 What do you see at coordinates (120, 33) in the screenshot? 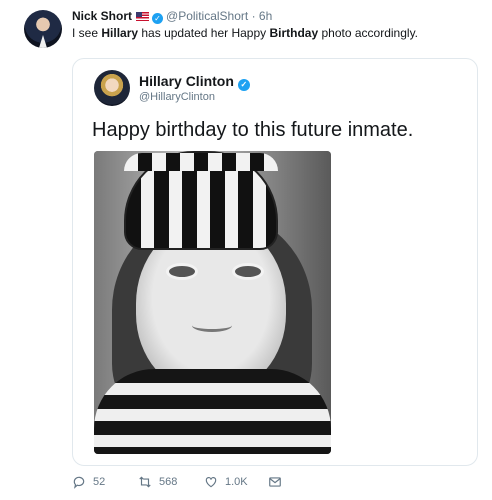
I see `tweet-text-bold-hillary: Hillary` at bounding box center [120, 33].